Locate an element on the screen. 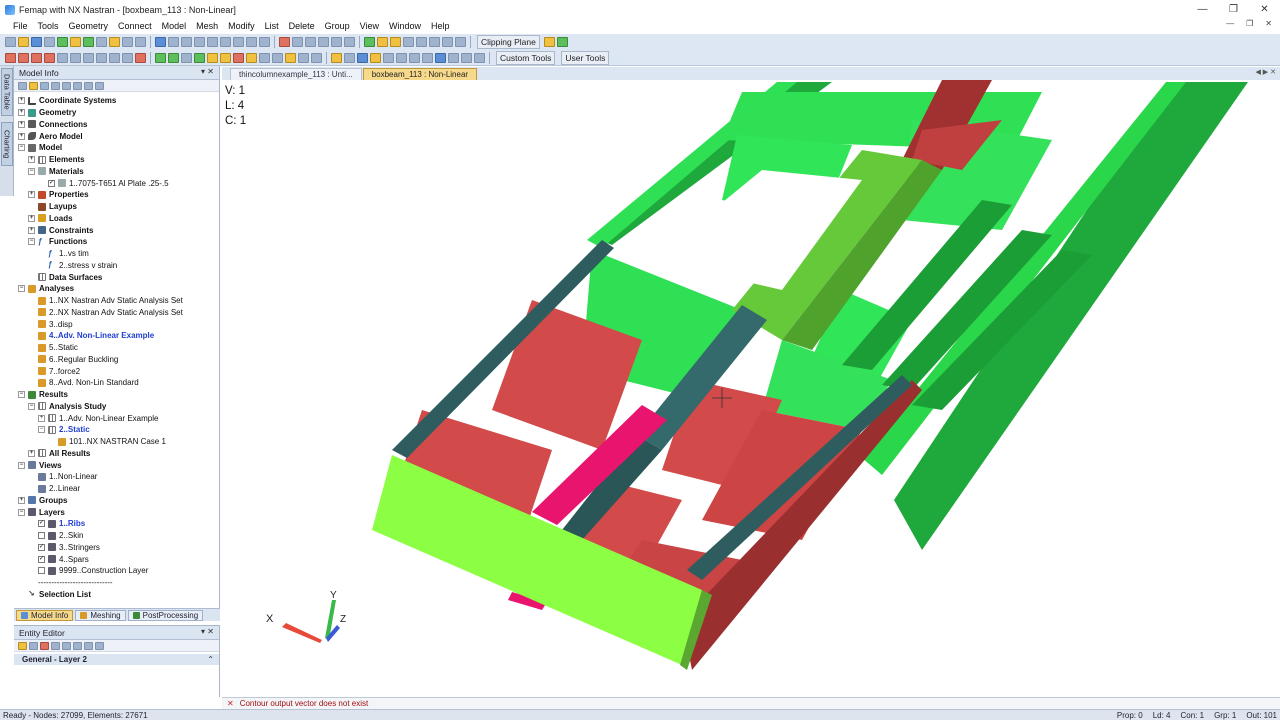  clipping-on-icon is located at coordinates (549, 42).